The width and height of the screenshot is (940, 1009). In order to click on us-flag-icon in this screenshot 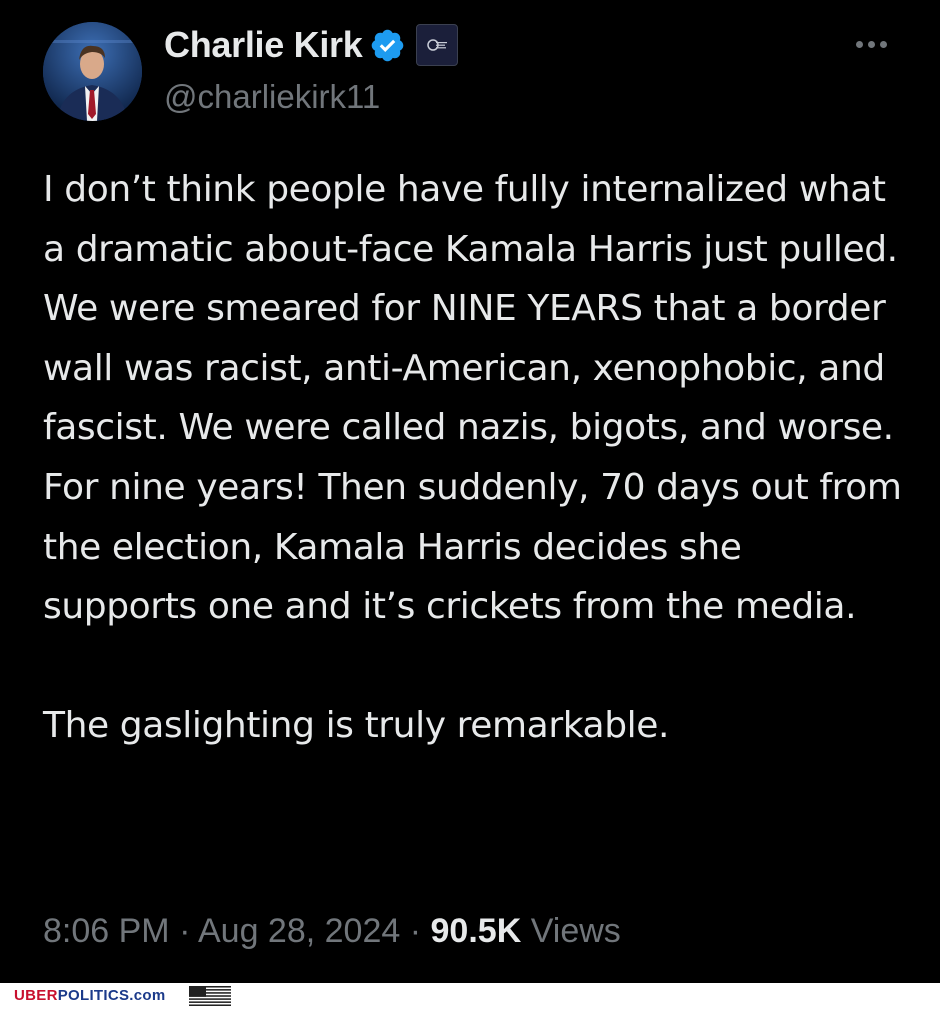, I will do `click(210, 996)`.